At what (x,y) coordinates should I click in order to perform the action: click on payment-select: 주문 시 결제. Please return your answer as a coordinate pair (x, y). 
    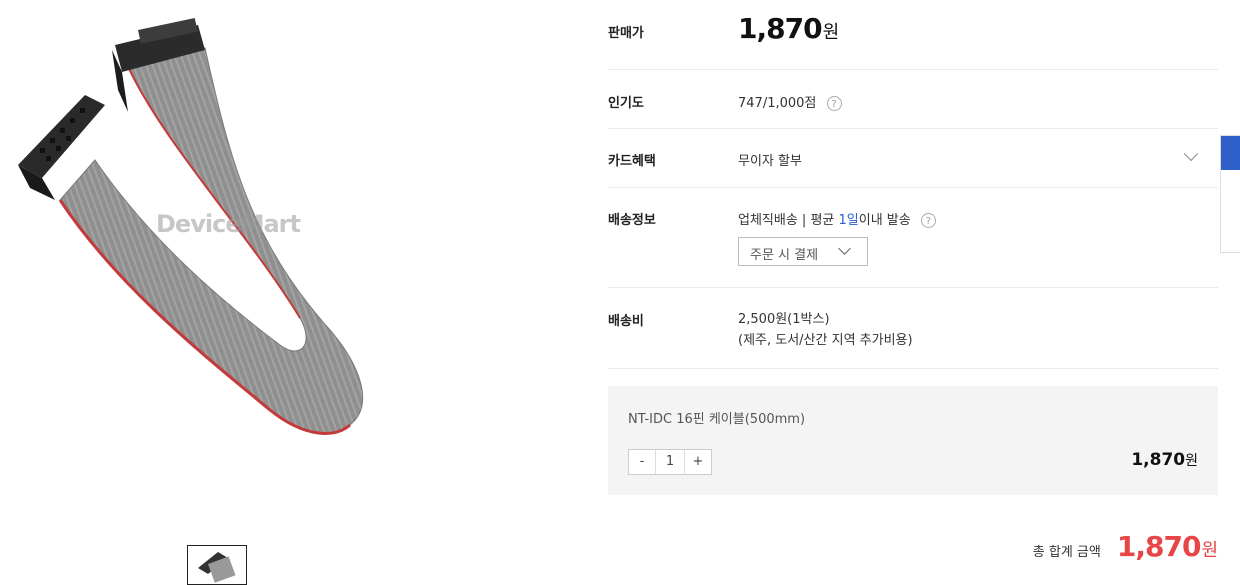
    Looking at the image, I should click on (803, 251).